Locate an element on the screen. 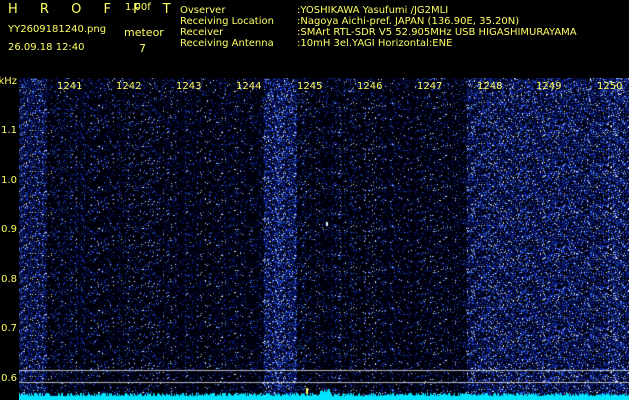 The height and width of the screenshot is (400, 629). app-version: 1.00f is located at coordinates (138, 7).